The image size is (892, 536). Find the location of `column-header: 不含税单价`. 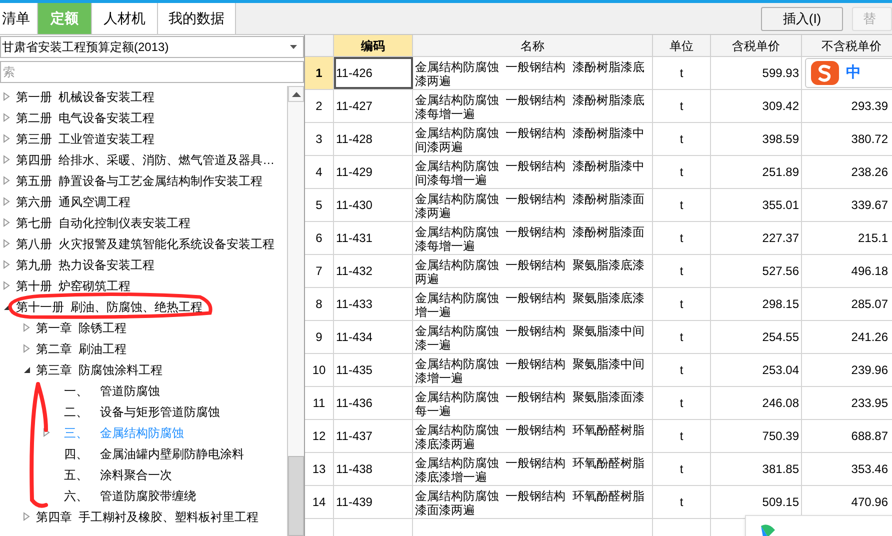

column-header: 不含税单价 is located at coordinates (847, 45).